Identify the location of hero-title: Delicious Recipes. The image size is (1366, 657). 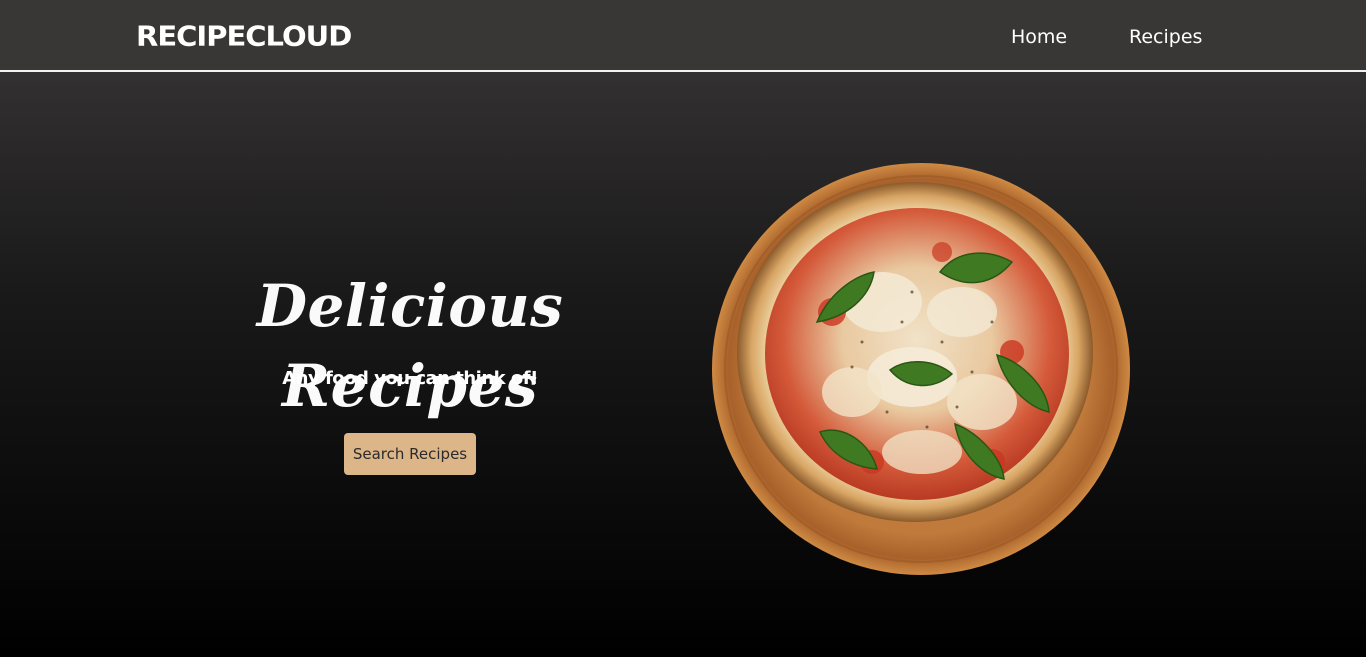
(410, 346).